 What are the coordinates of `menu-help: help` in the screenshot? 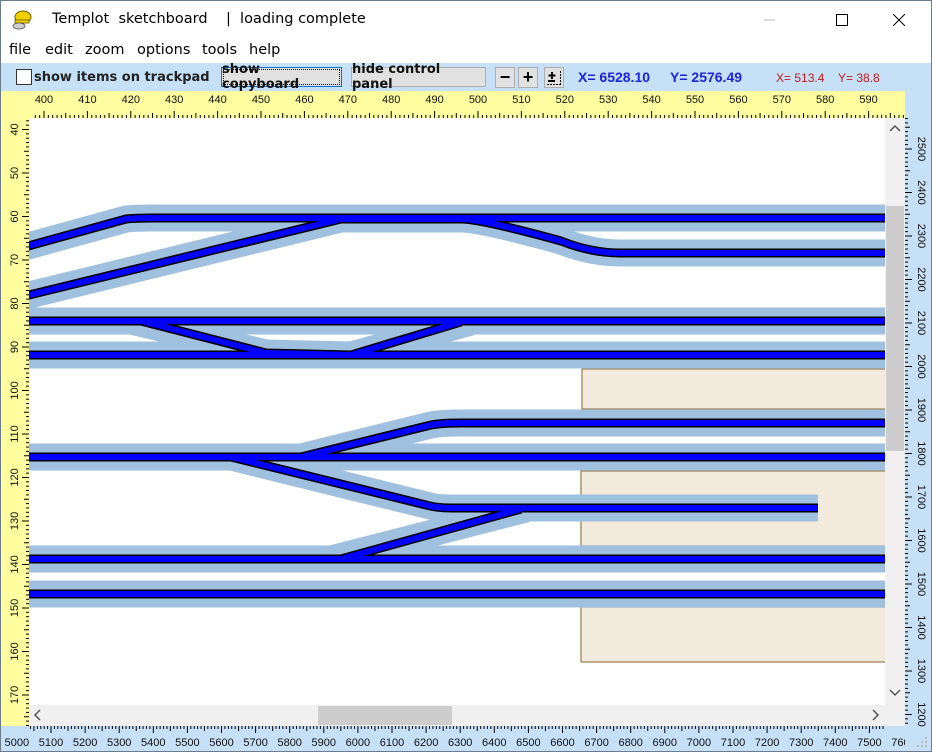 It's located at (264, 50).